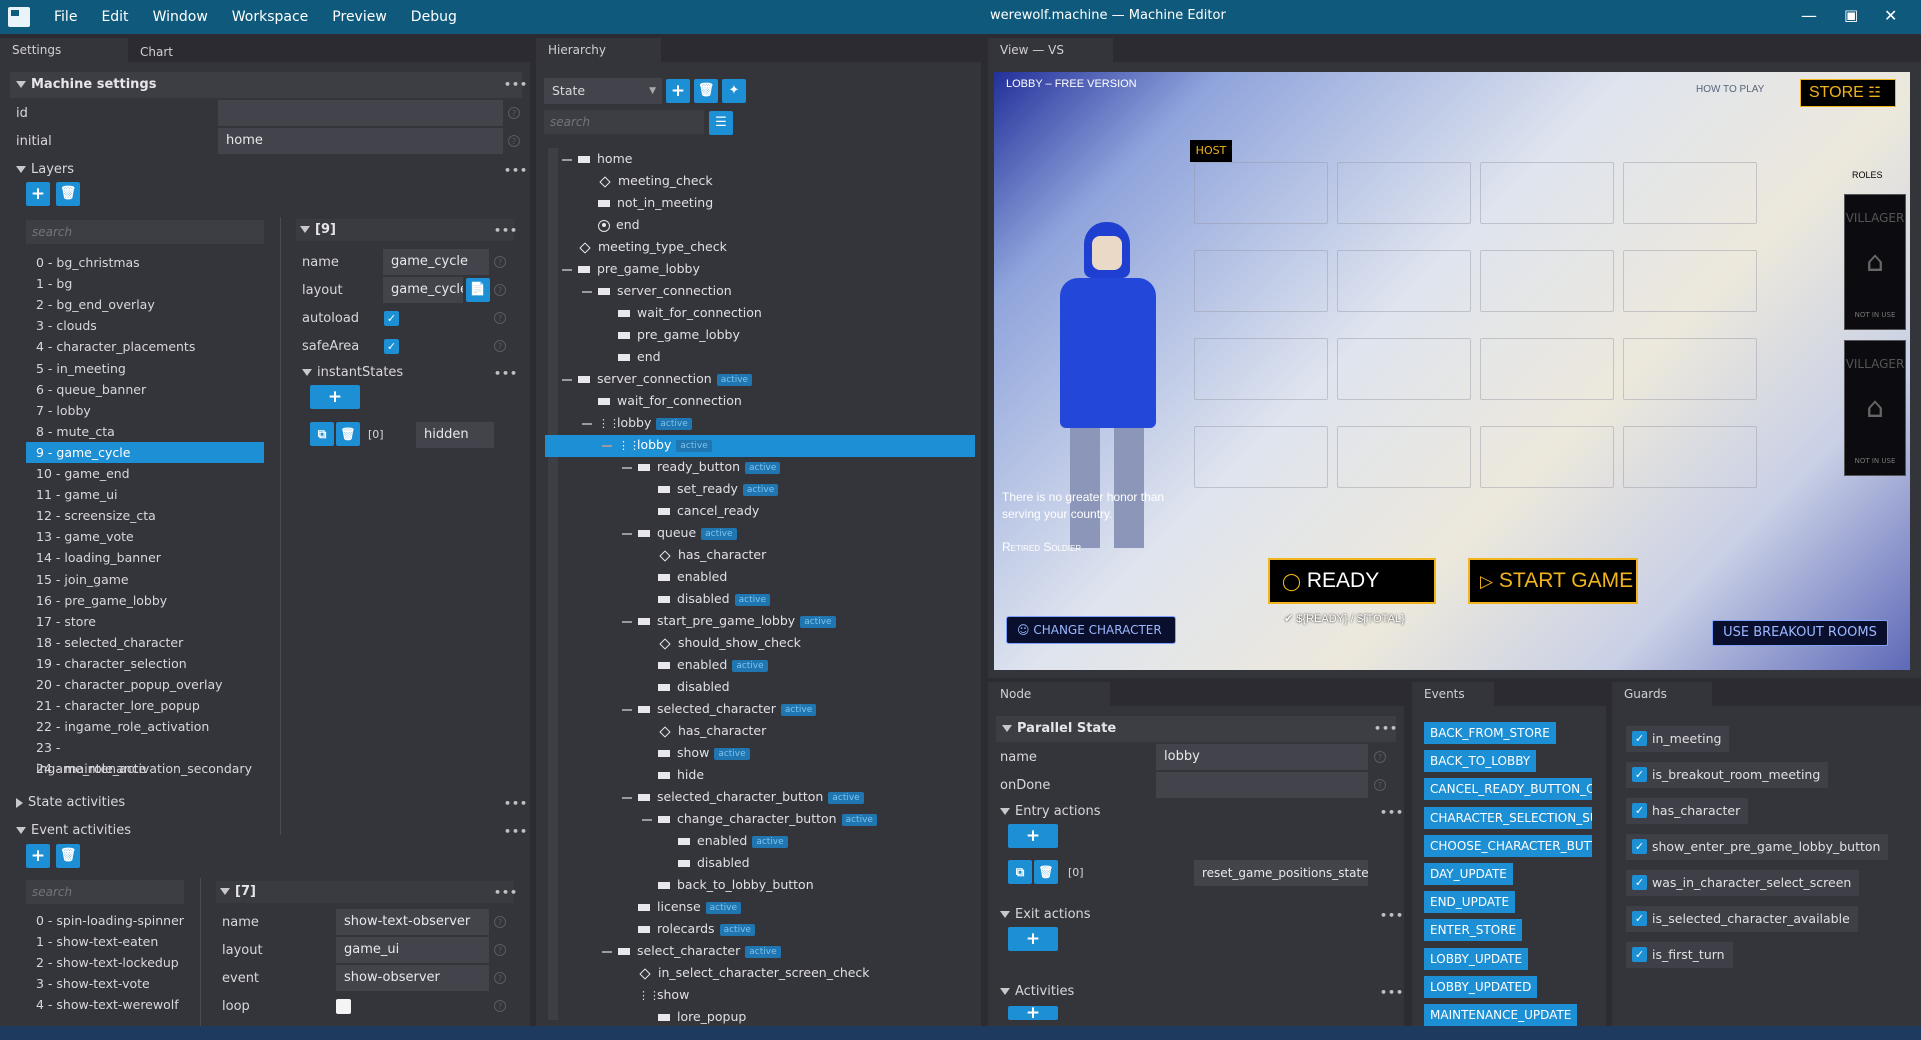  Describe the element at coordinates (706, 599) in the screenshot. I see `tree-node: disabled active` at that location.